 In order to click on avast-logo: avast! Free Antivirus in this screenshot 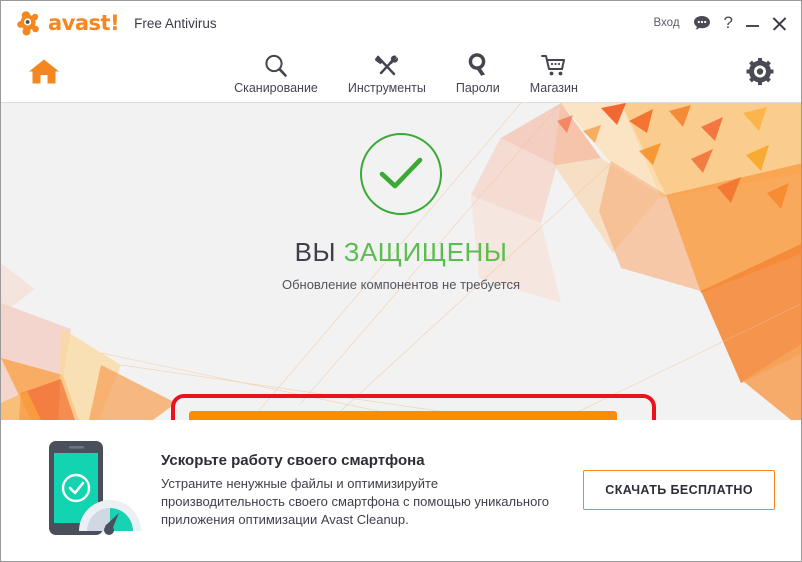, I will do `click(109, 23)`.